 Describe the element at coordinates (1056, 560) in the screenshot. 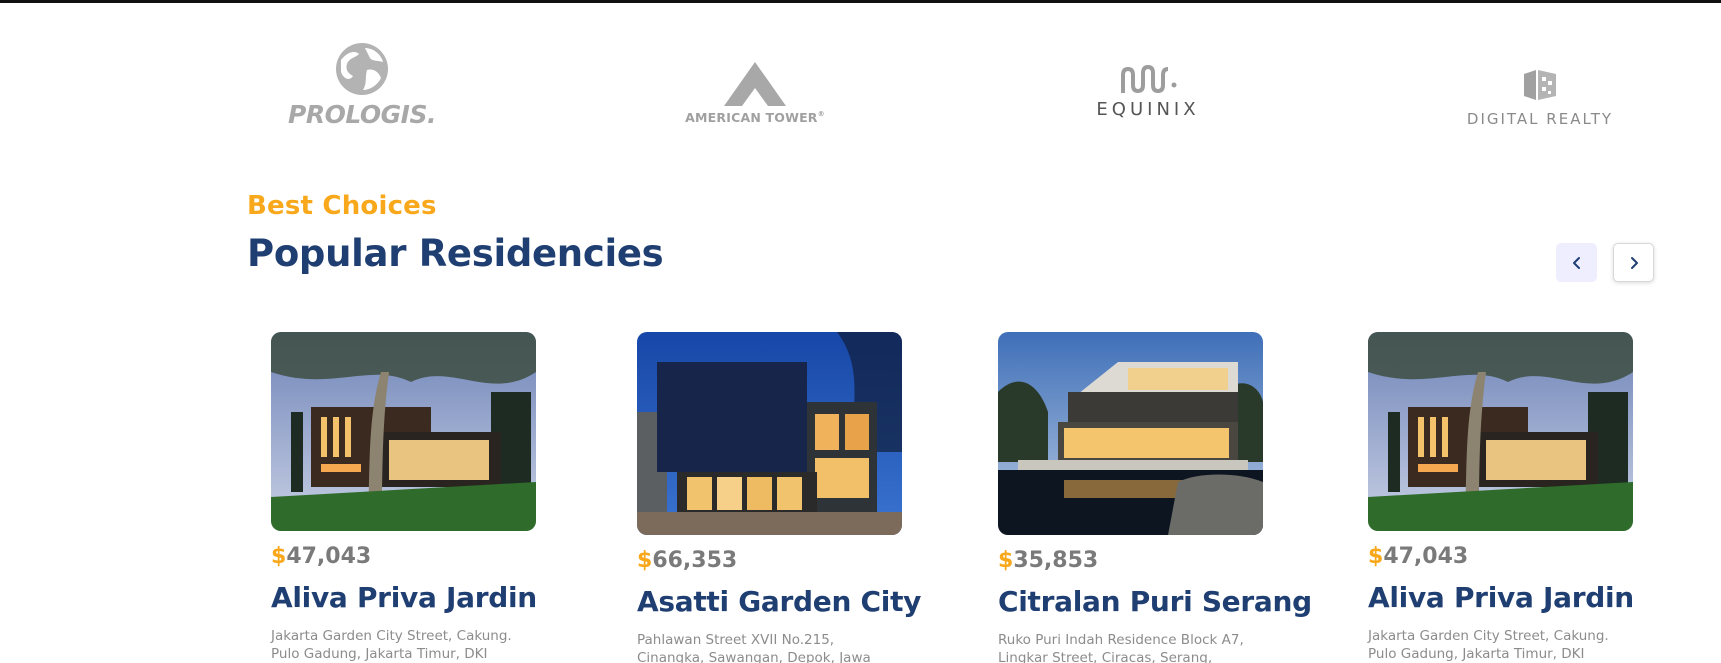

I see `price-value: 35,853` at that location.